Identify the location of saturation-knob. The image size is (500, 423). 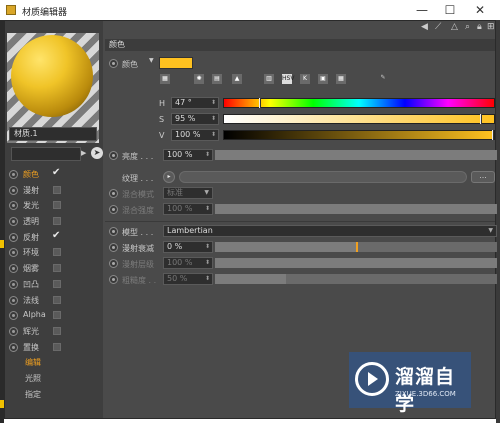
(481, 119).